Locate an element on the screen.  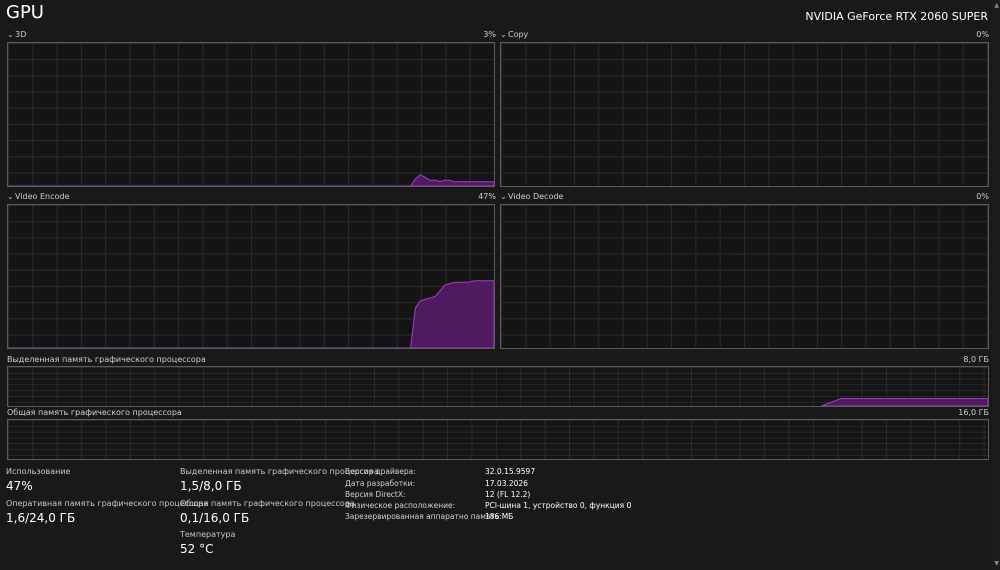
graph-copy-label: Copy is located at coordinates (518, 34).